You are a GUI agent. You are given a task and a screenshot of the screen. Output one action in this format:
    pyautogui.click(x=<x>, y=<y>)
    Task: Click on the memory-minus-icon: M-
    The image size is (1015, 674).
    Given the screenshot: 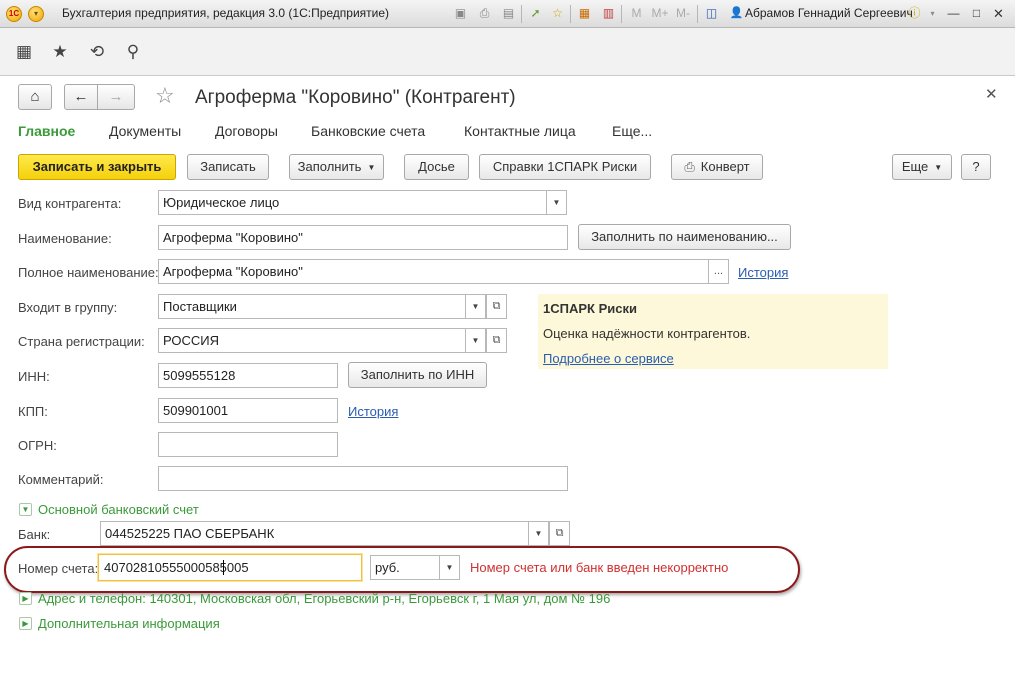 What is the action you would take?
    pyautogui.click(x=683, y=13)
    